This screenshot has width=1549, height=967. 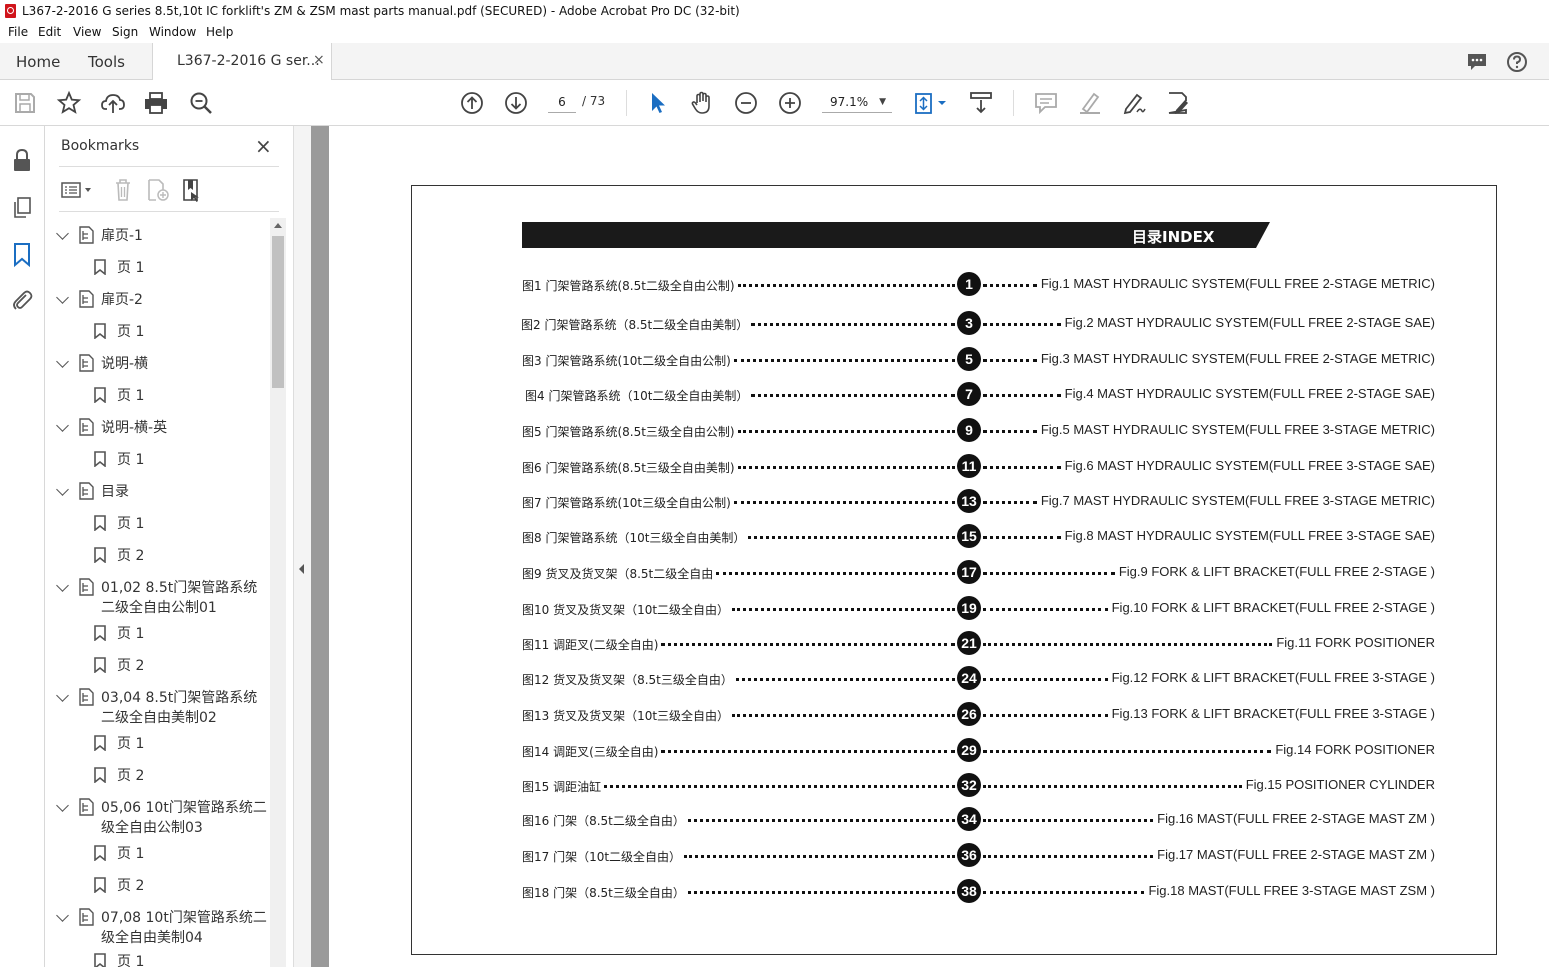 I want to click on collapse-panel-icon, so click(x=301, y=569).